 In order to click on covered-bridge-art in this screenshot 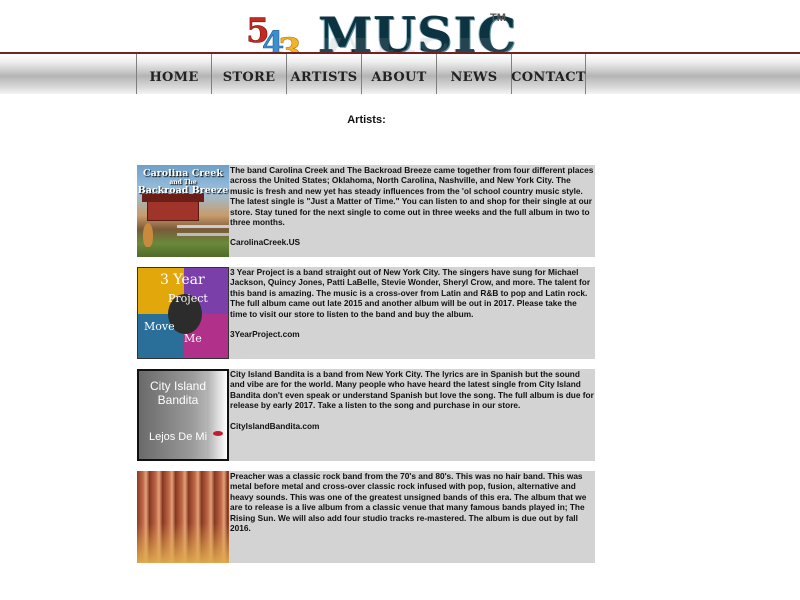, I will do `click(173, 207)`.